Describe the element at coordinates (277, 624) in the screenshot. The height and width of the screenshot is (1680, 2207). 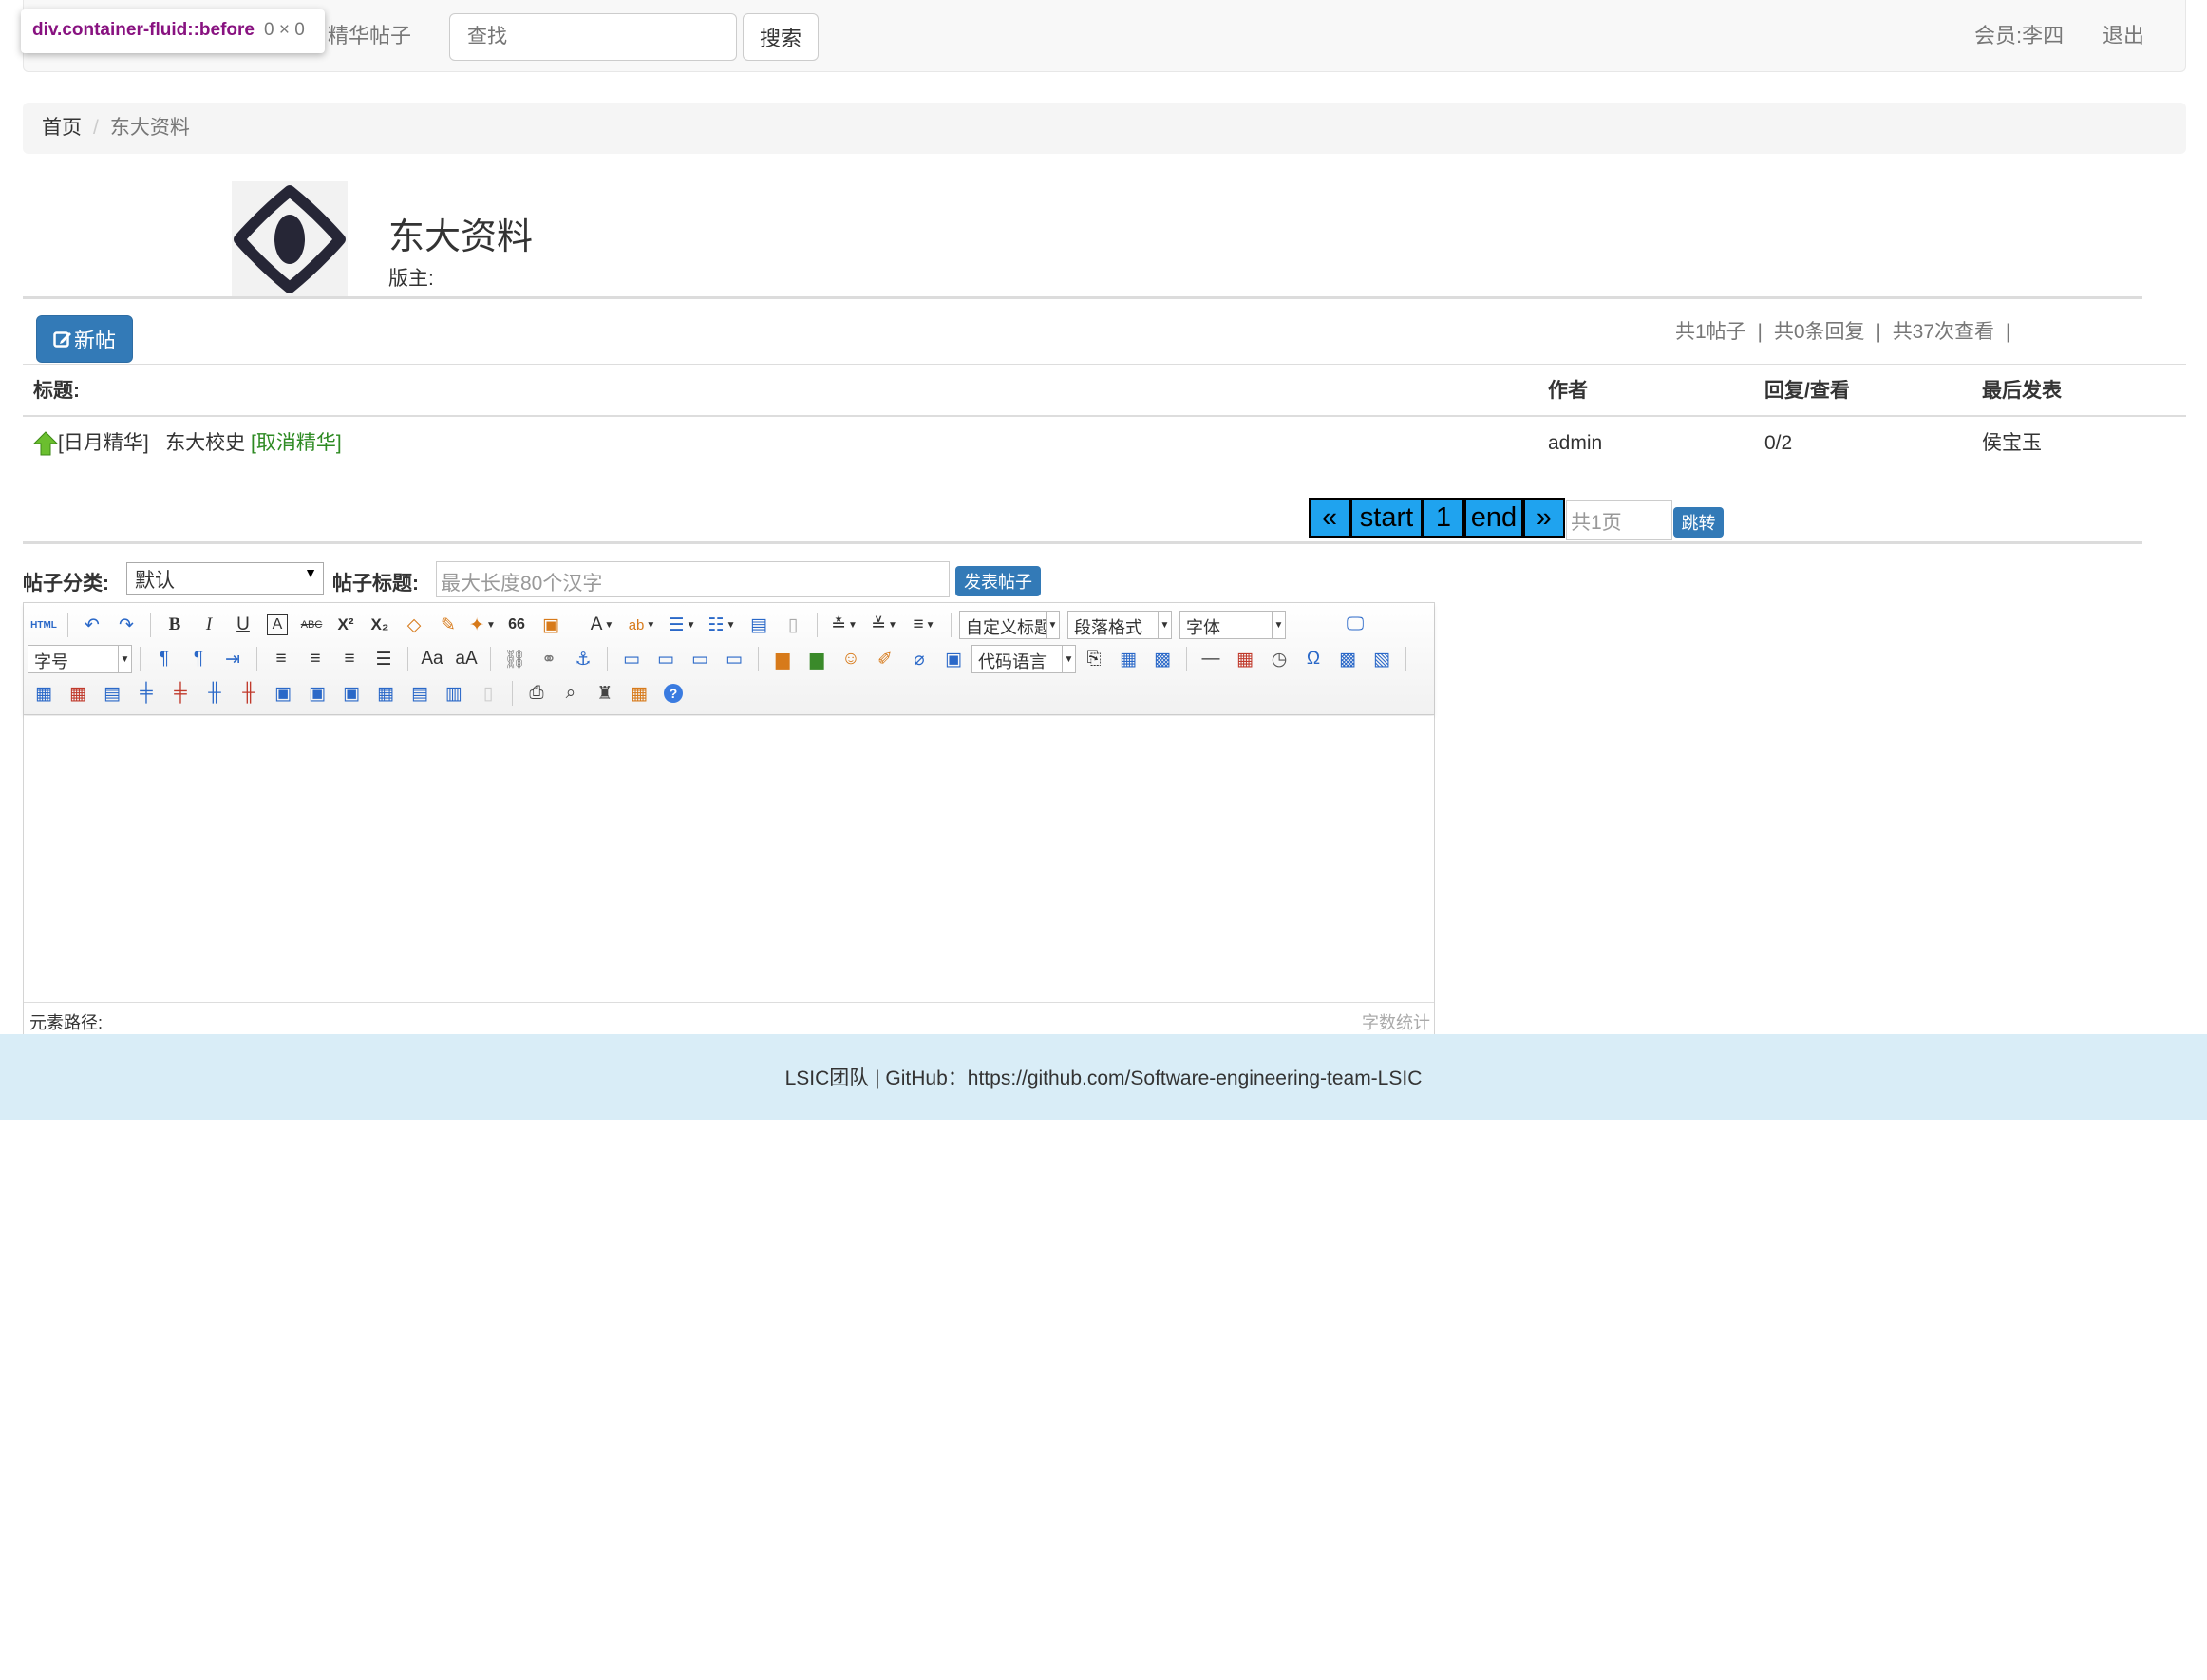
I see `font-border-icon: A` at that location.